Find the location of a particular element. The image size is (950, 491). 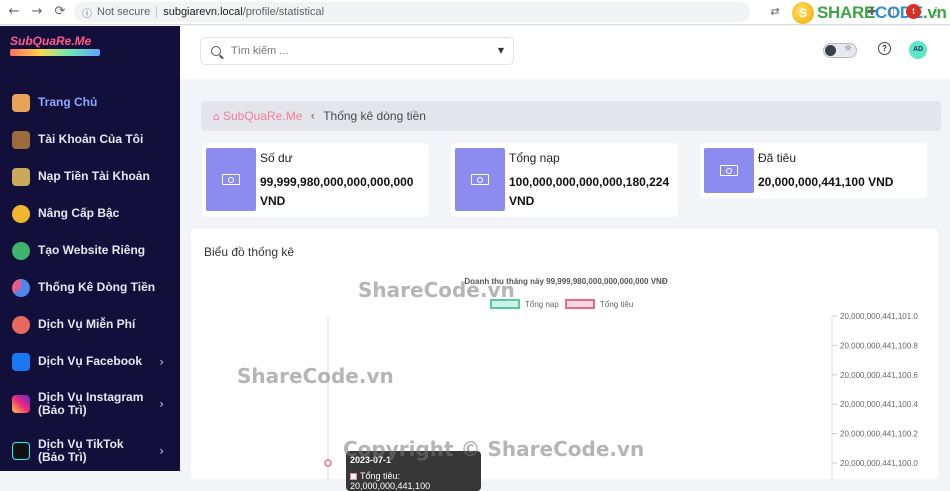

watermark-text: Copyright © ShareCode.vn is located at coordinates (494, 449).